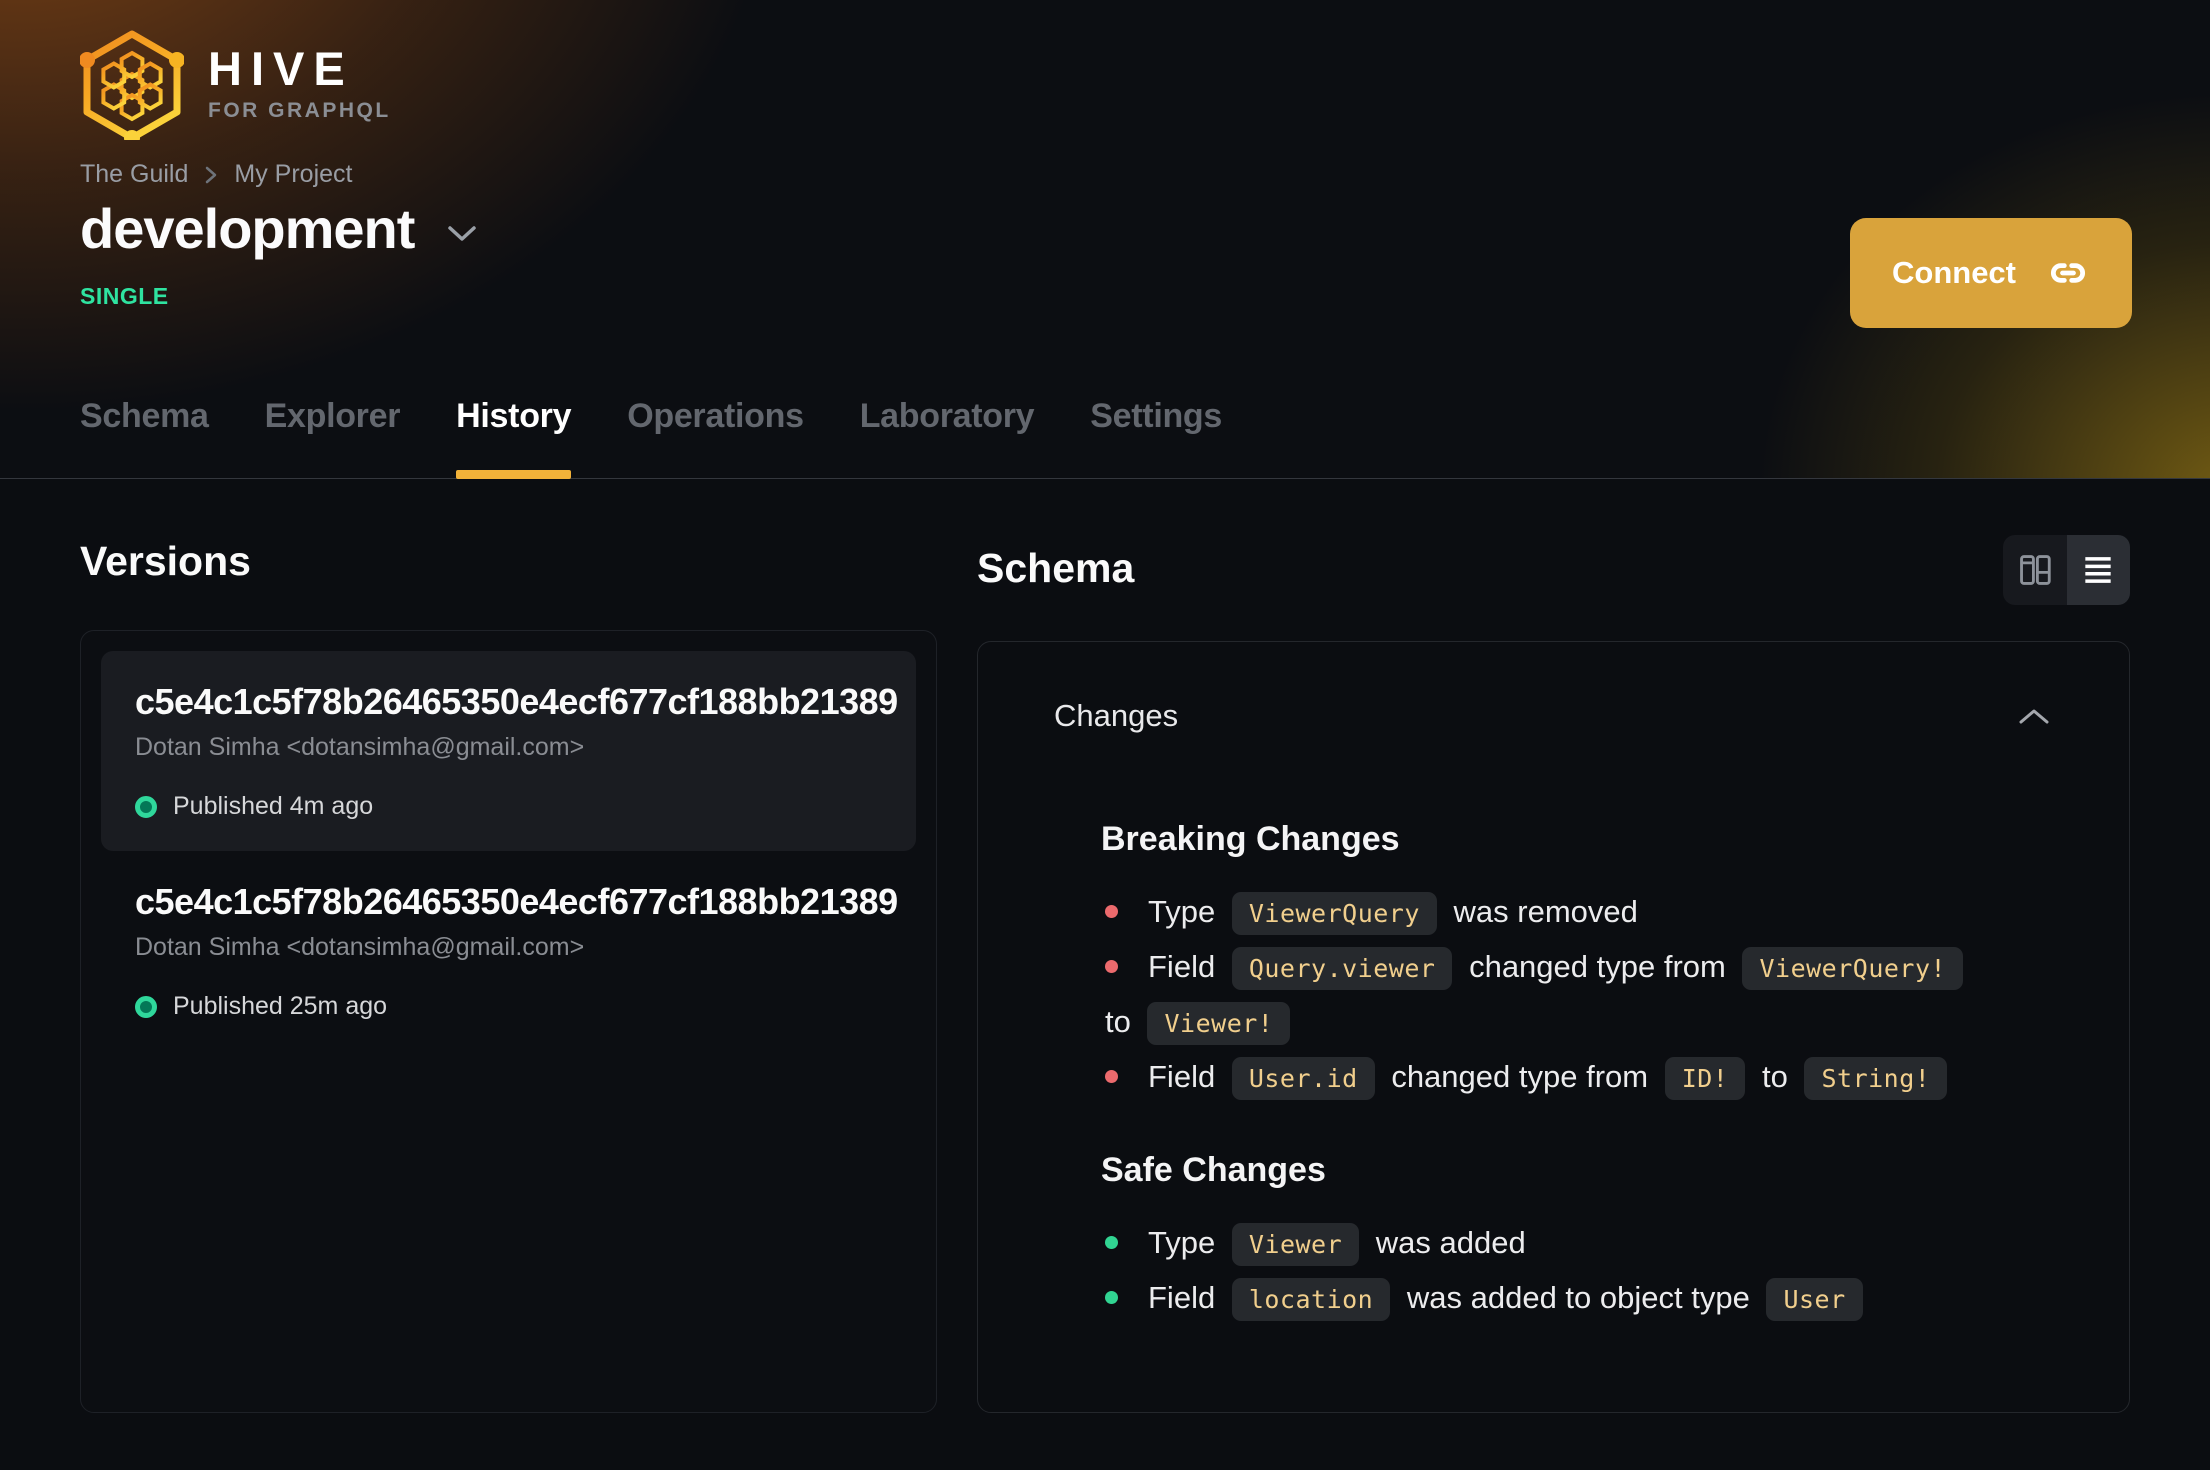 This screenshot has width=2210, height=1470. Describe the element at coordinates (2068, 273) in the screenshot. I see `link-icon` at that location.